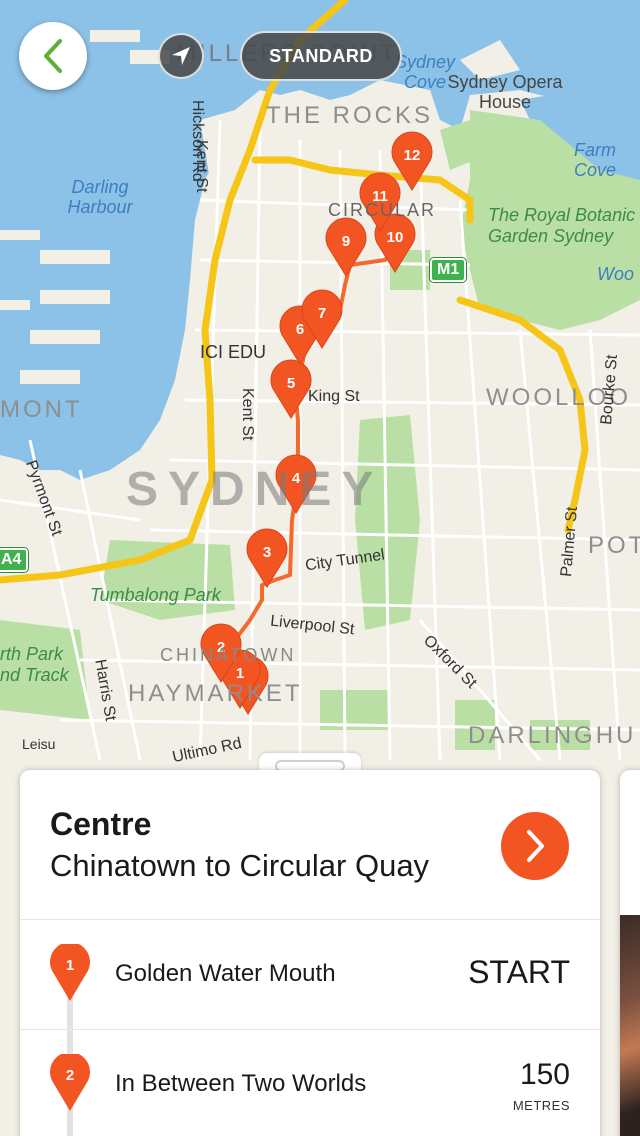 The width and height of the screenshot is (640, 1136). What do you see at coordinates (346, 241) in the screenshot?
I see `route-marker-number: 9` at bounding box center [346, 241].